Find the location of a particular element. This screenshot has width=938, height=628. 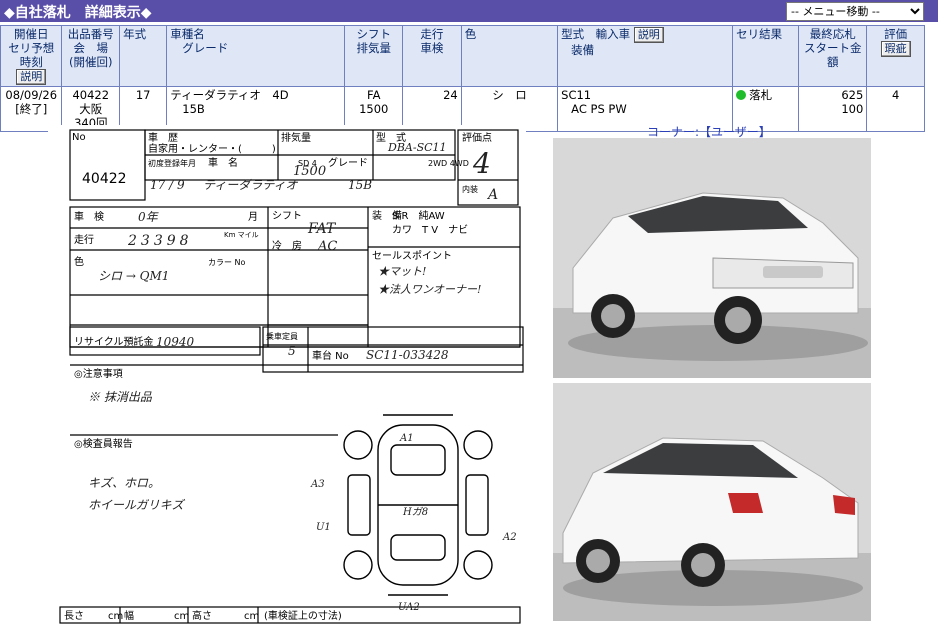

sheet-chassis-label: 車台 No is located at coordinates (330, 355).